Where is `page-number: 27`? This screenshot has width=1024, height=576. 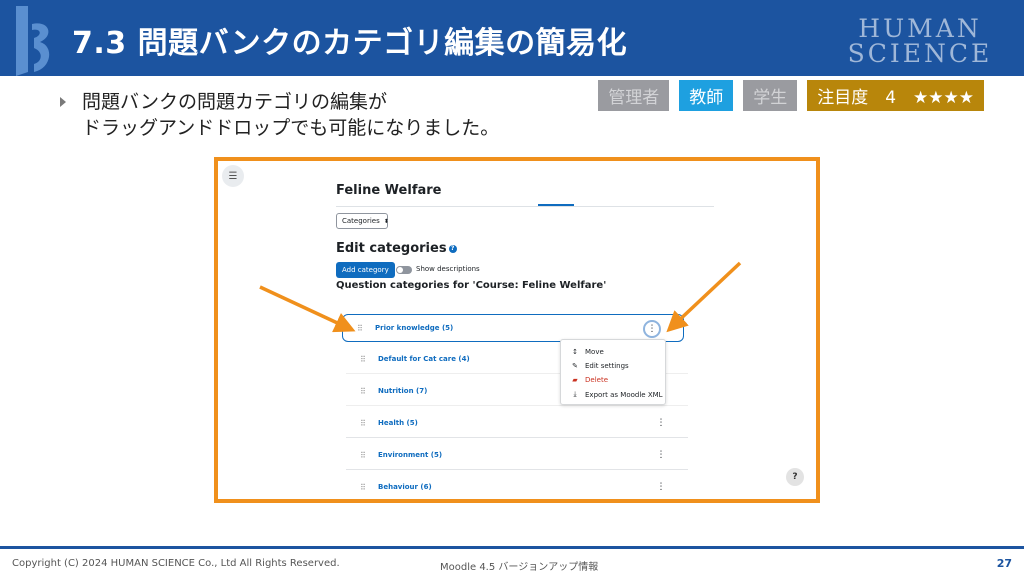
page-number: 27 is located at coordinates (1004, 563).